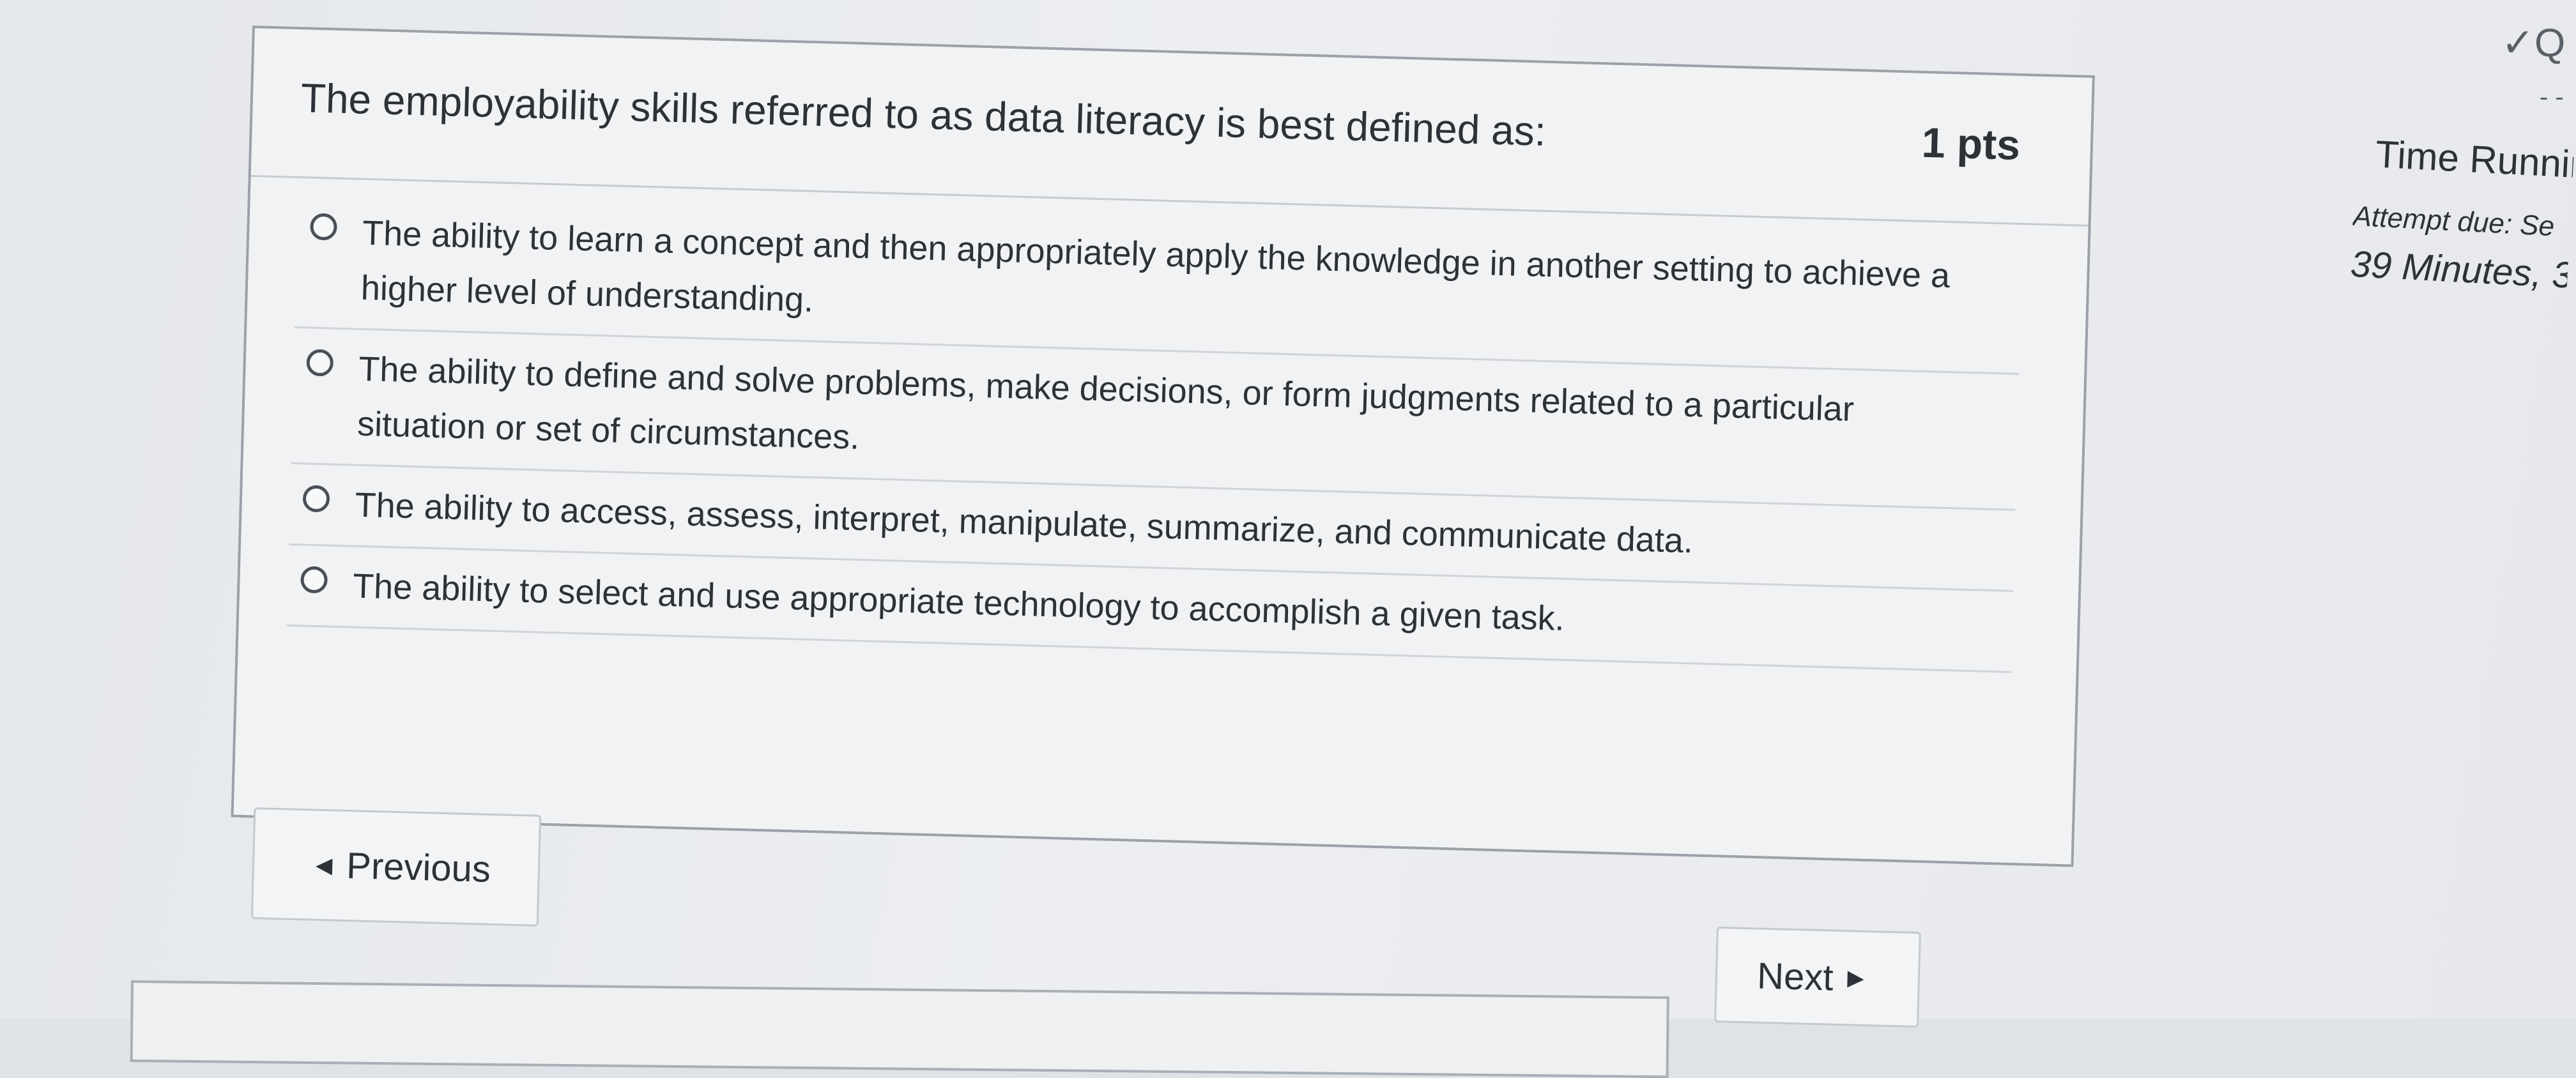  I want to click on attempt-due-label: Attempt due: Se, so click(2454, 221).